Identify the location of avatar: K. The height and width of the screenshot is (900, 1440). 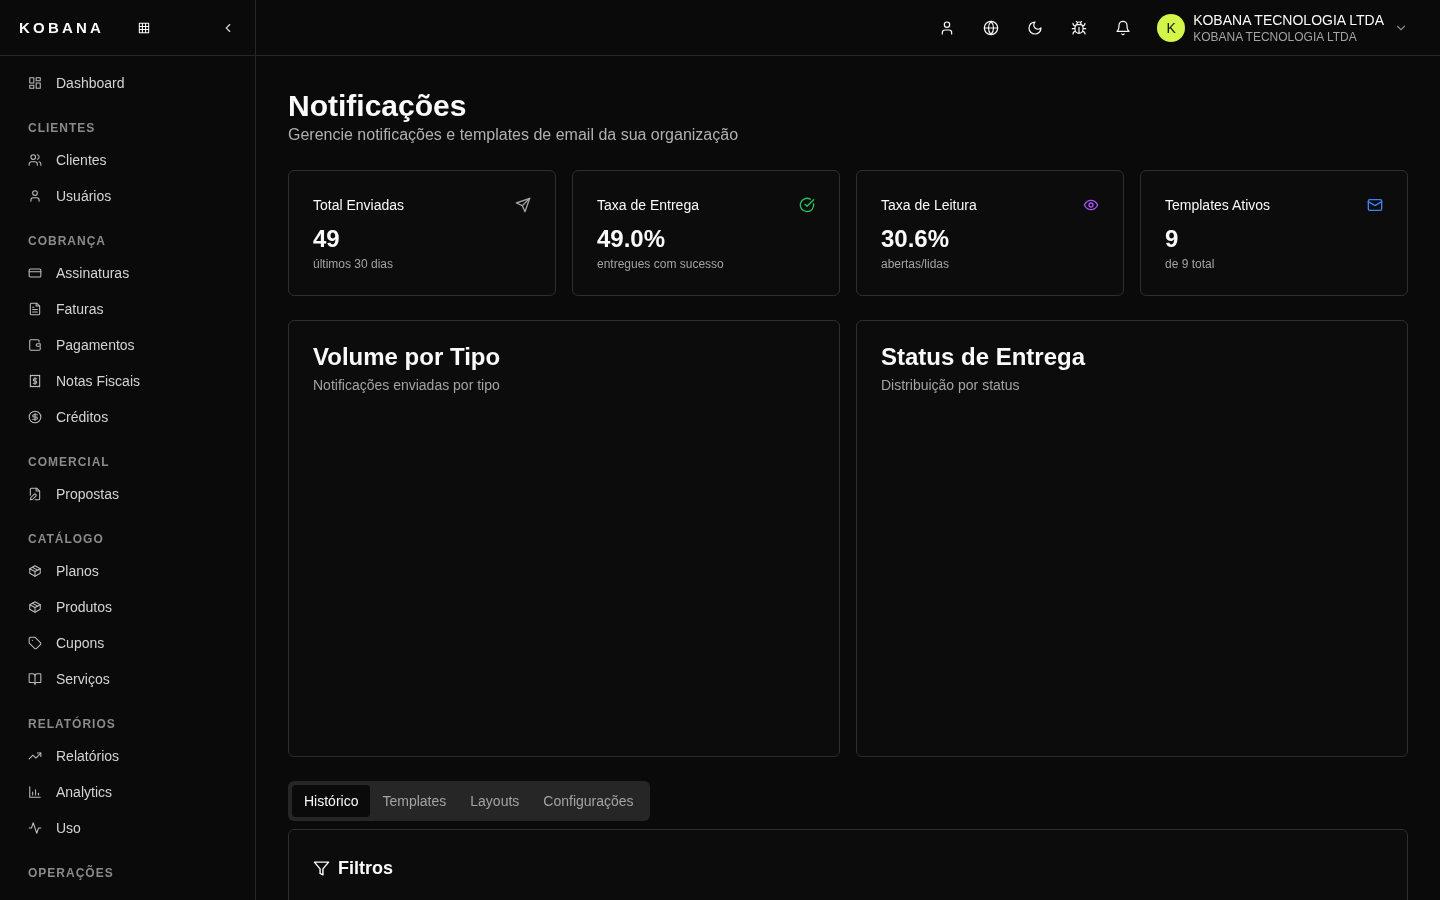
(1171, 27).